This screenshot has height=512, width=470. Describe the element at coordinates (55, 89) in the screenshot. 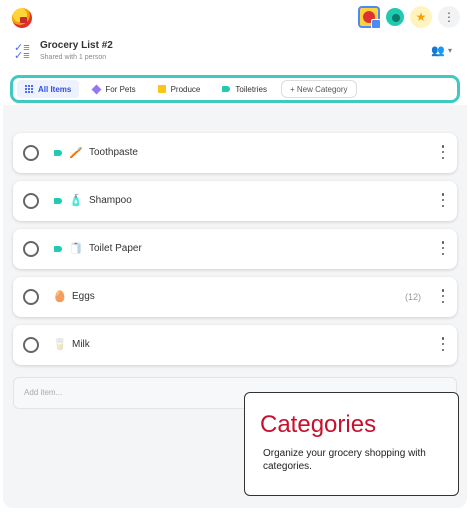

I see `category-label: All Items` at that location.